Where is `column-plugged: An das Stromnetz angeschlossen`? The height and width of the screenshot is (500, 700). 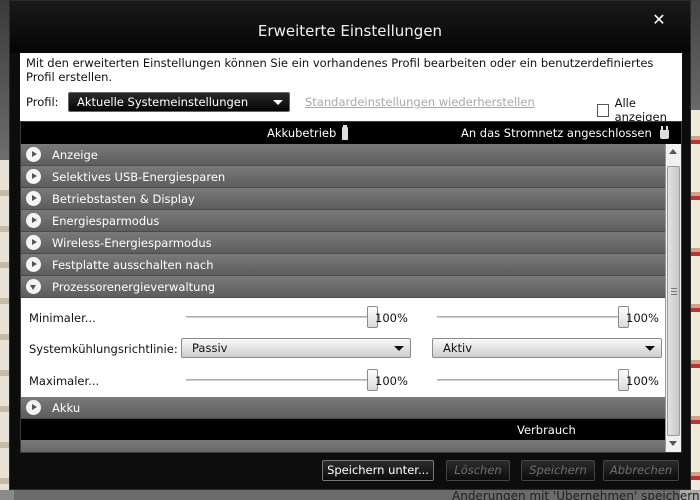
column-plugged: An das Stromnetz angeschlossen is located at coordinates (565, 133).